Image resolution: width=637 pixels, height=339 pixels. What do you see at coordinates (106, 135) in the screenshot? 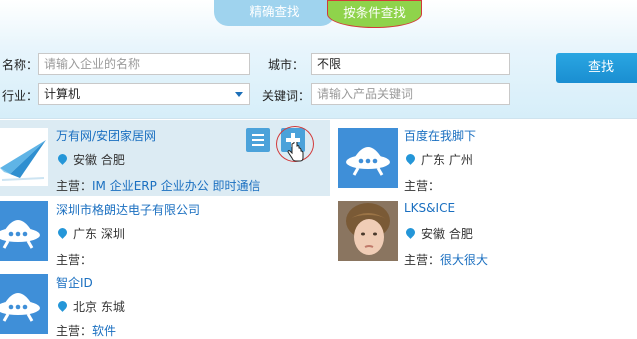
I see `company-name: 万有网/安团家居网` at bounding box center [106, 135].